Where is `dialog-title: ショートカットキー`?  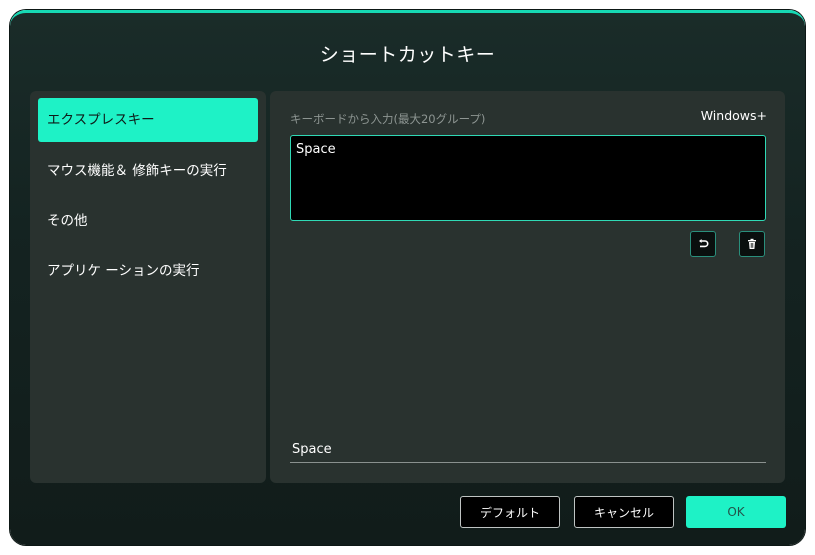
dialog-title: ショートカットキー is located at coordinates (407, 55).